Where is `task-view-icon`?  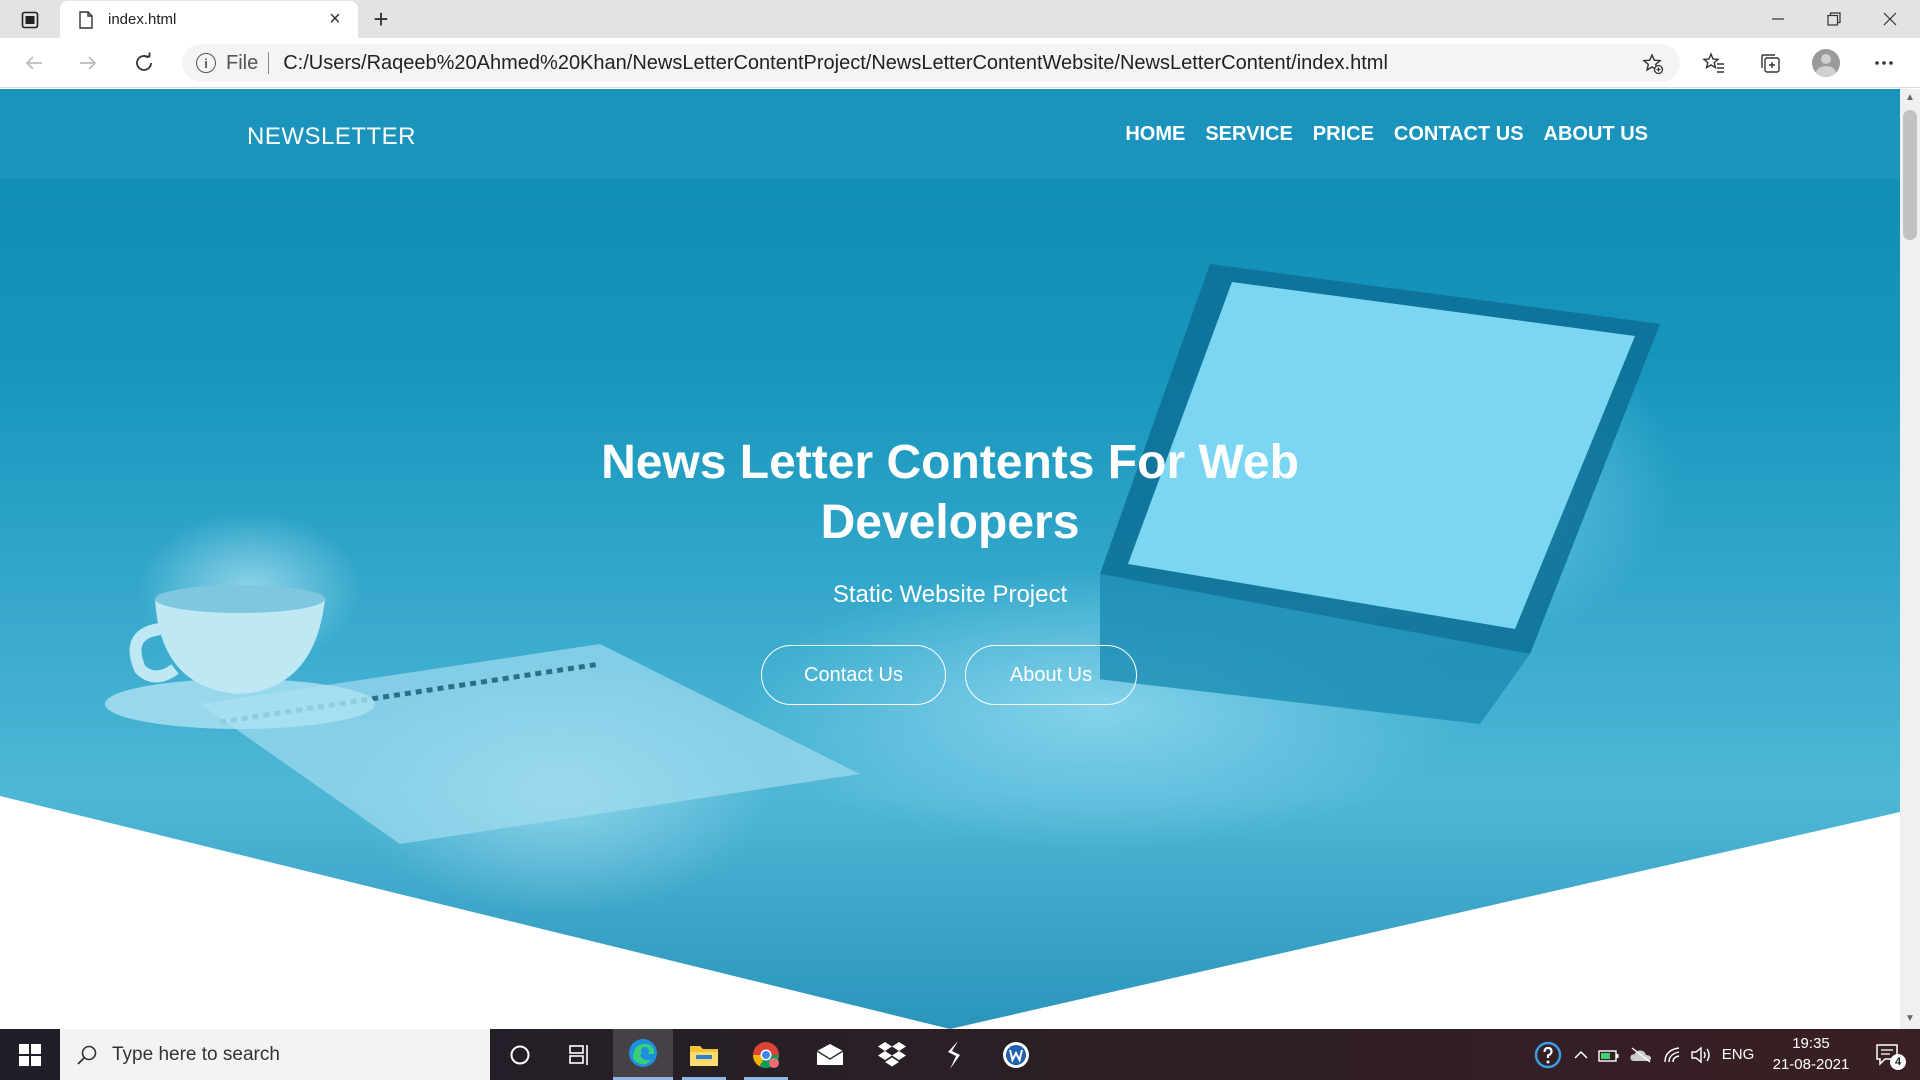
task-view-icon is located at coordinates (578, 1054).